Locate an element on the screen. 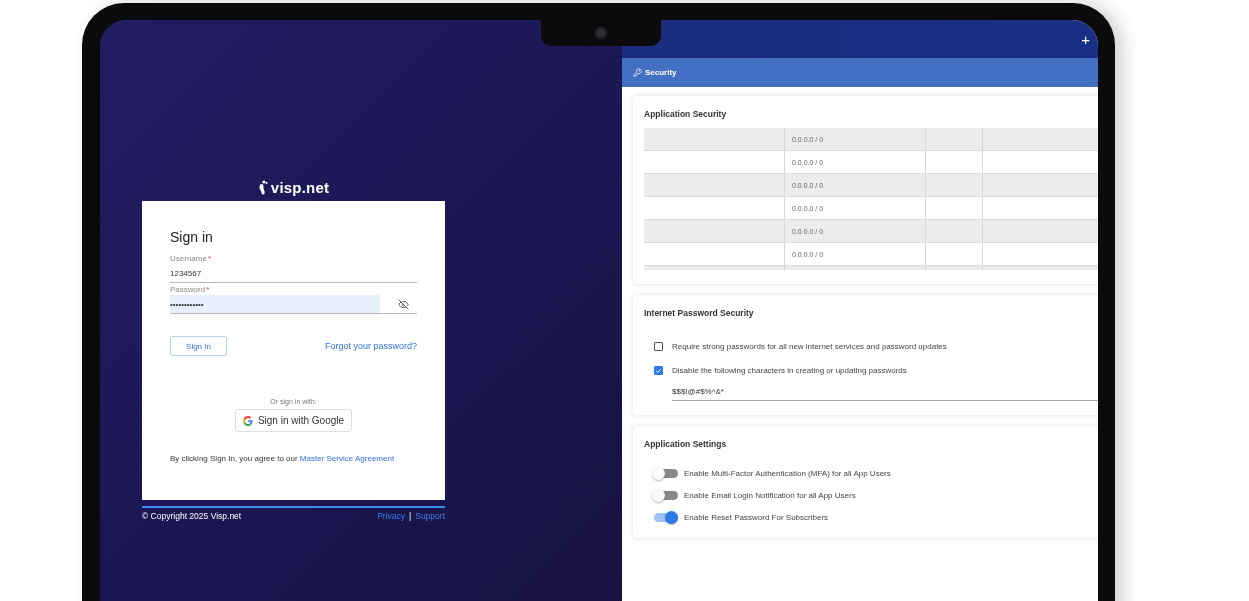 Image resolution: width=1249 pixels, height=601 pixels. card-title: Application Security is located at coordinates (686, 114).